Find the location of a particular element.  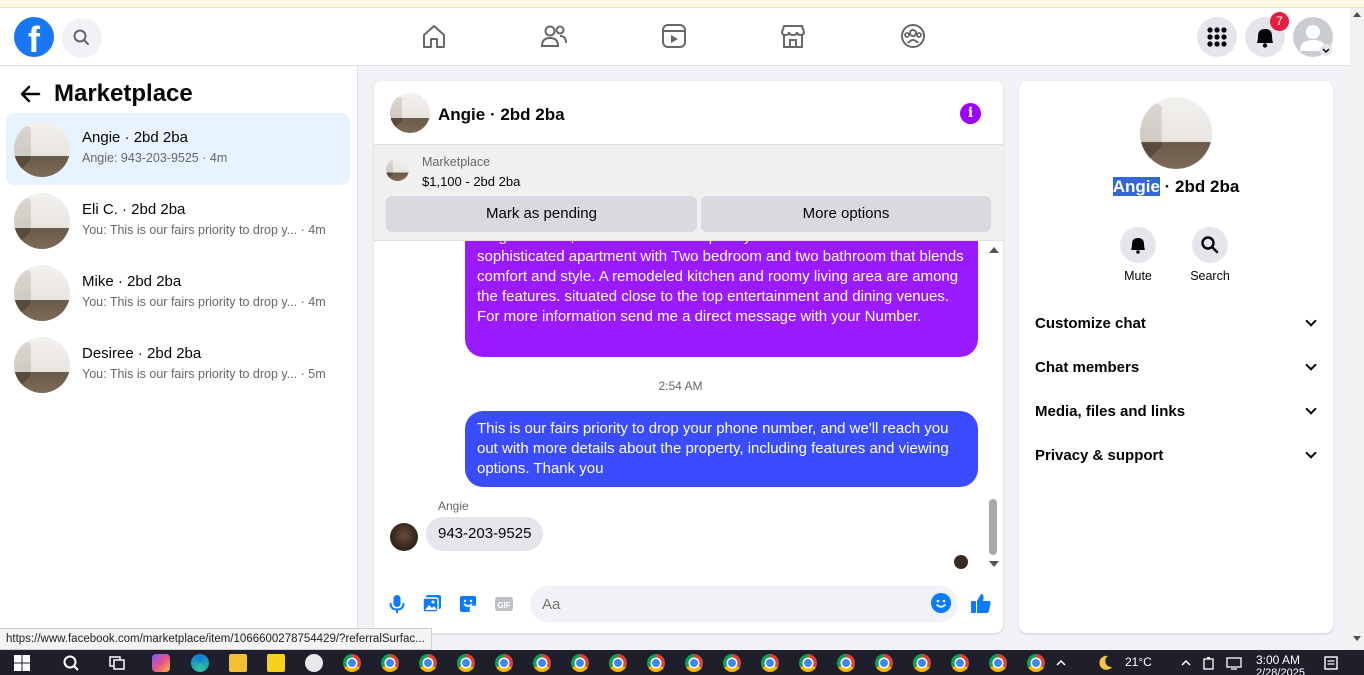

file-explorer-icon is located at coordinates (238, 663).